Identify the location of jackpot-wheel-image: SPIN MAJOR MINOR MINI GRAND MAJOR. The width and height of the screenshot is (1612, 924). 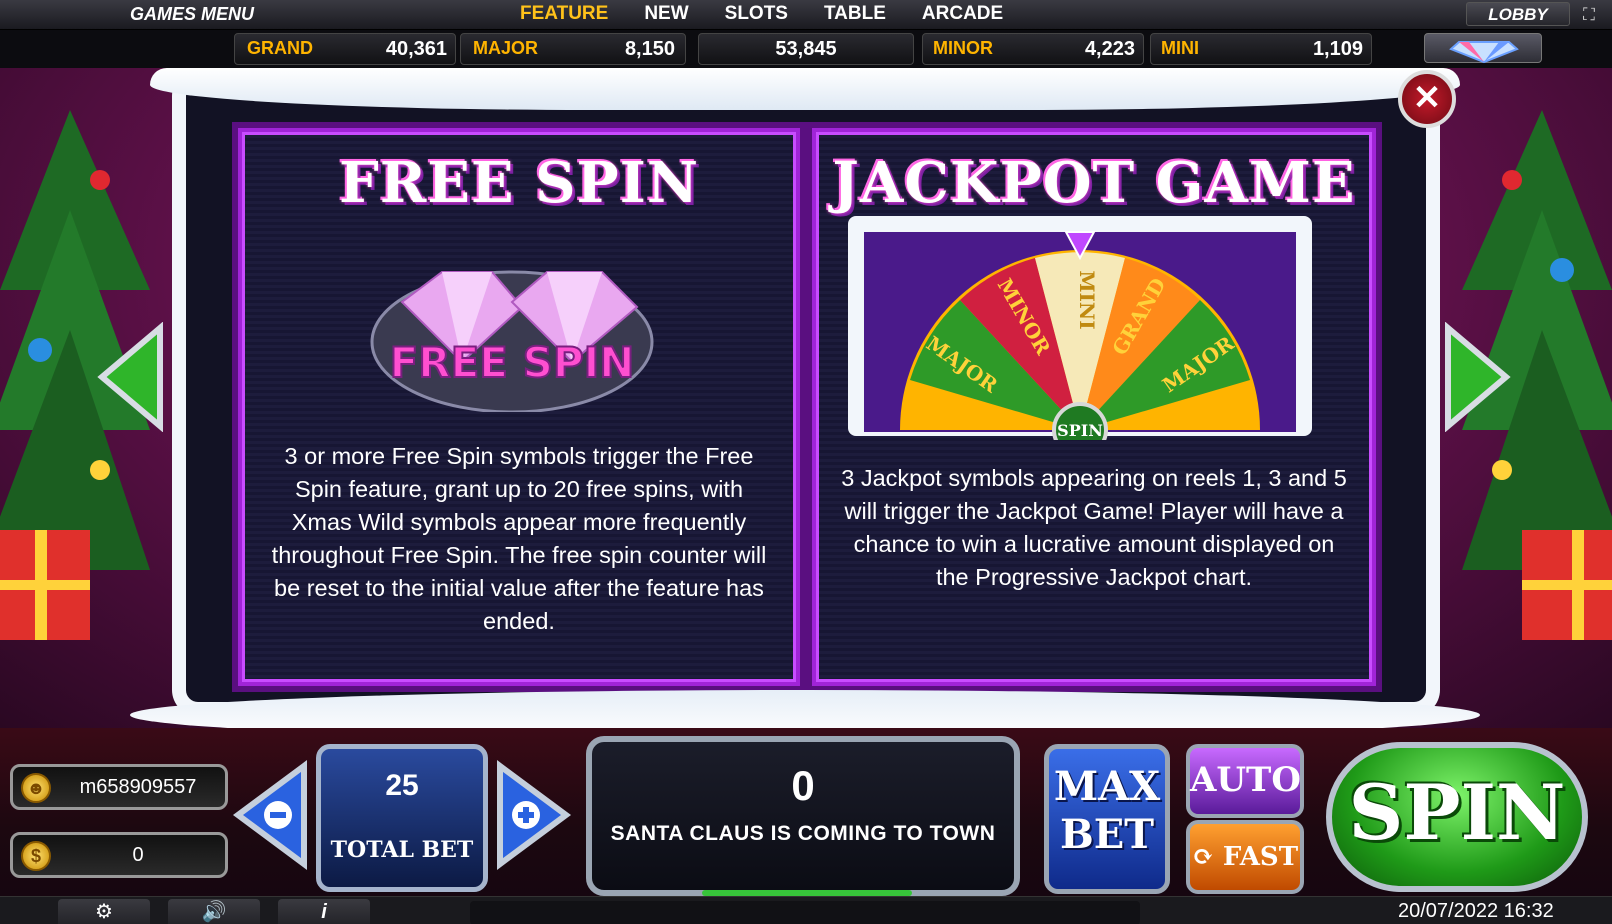
(1080, 328).